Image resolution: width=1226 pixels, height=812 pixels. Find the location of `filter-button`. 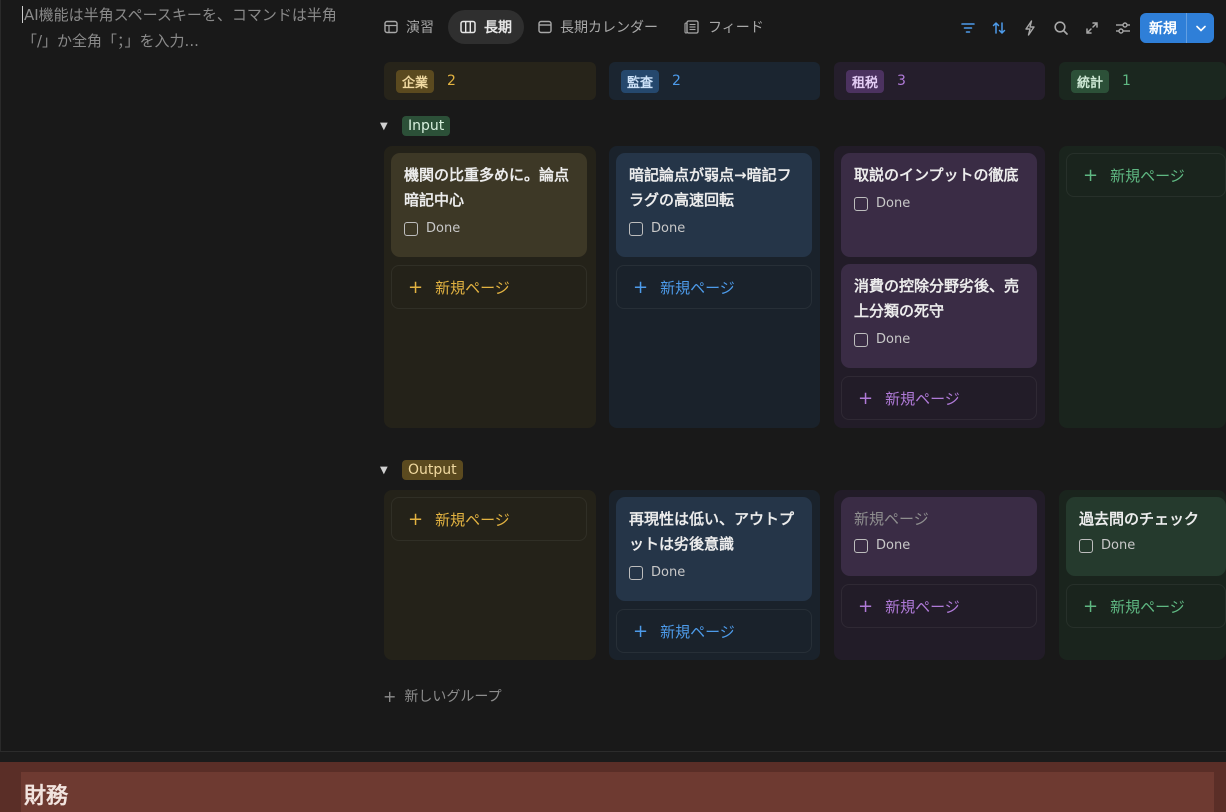

filter-button is located at coordinates (967, 28).